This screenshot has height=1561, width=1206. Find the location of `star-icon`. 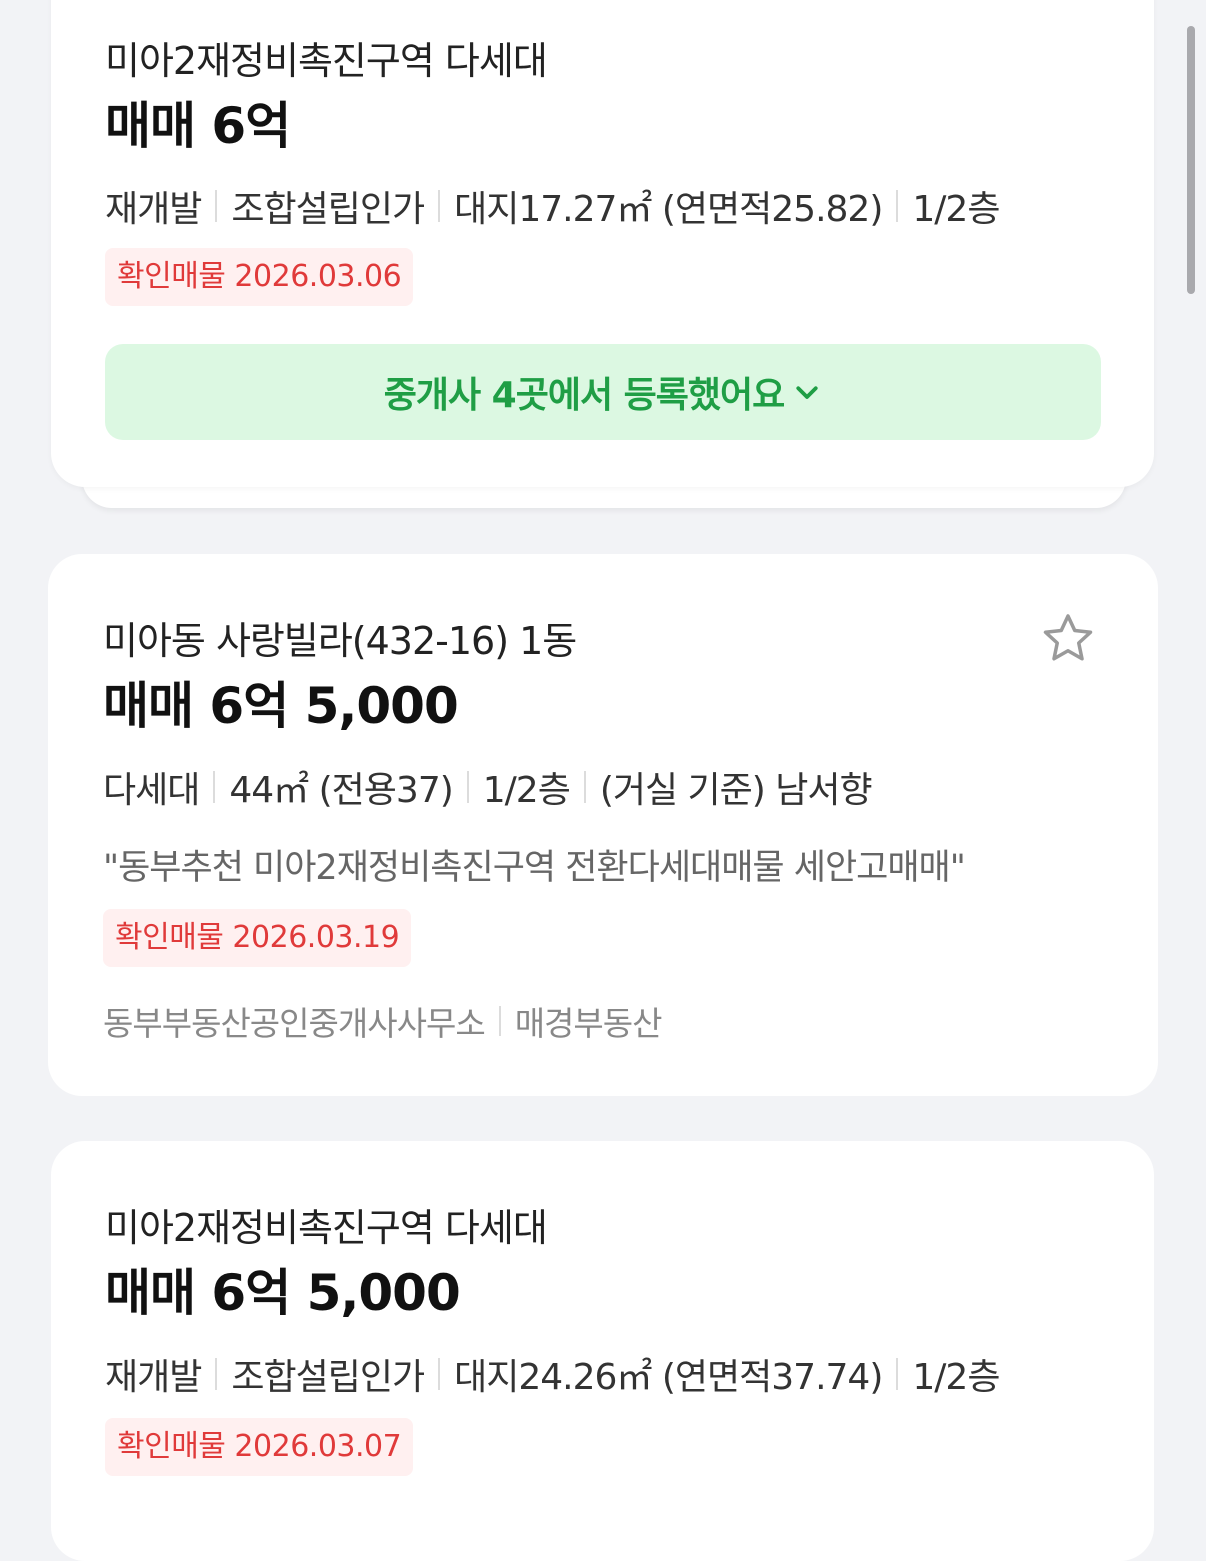

star-icon is located at coordinates (1068, 639).